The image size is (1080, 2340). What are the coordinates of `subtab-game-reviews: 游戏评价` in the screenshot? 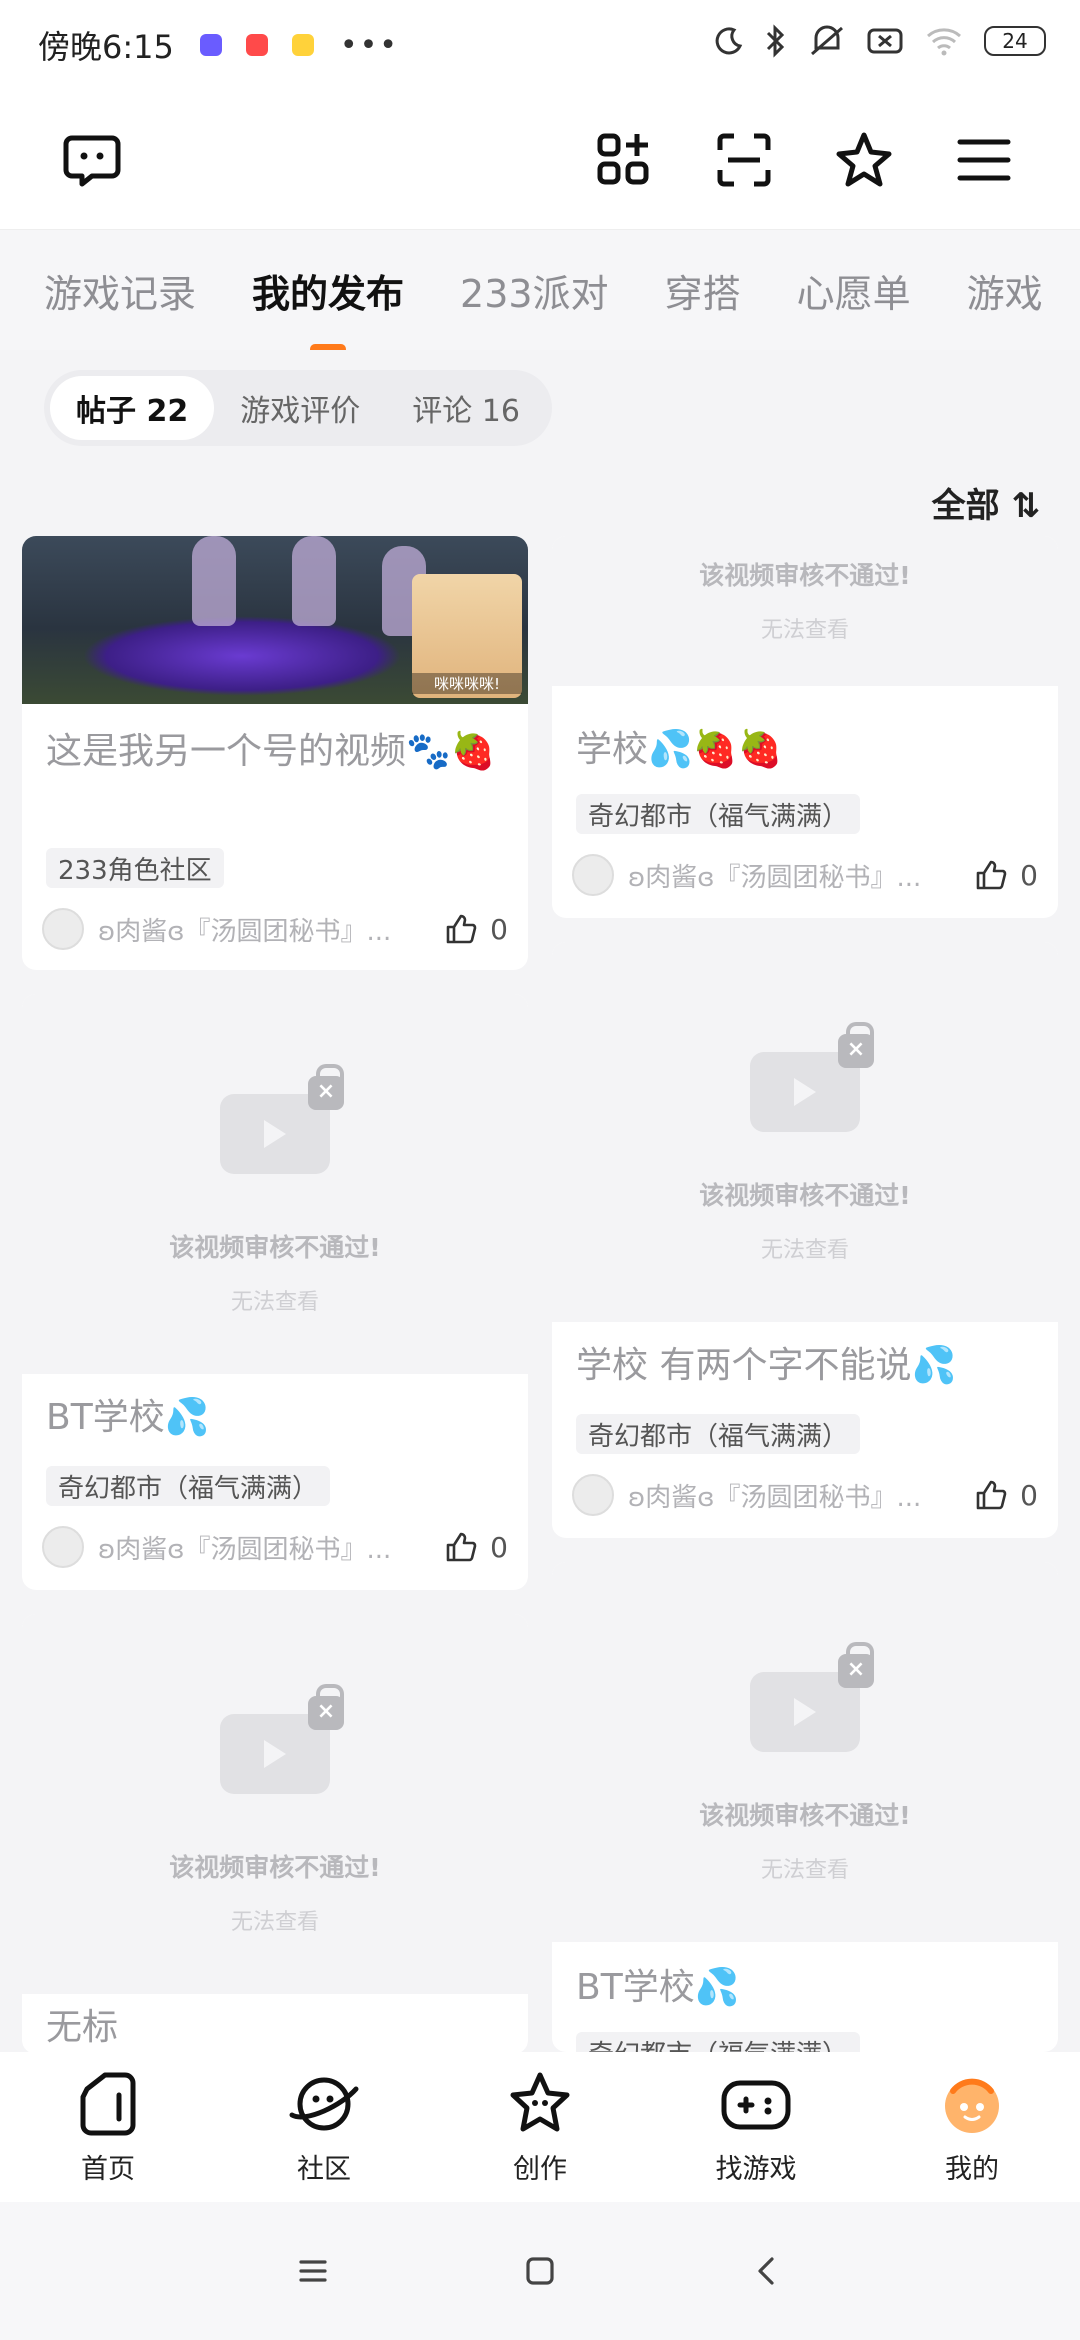 It's located at (300, 408).